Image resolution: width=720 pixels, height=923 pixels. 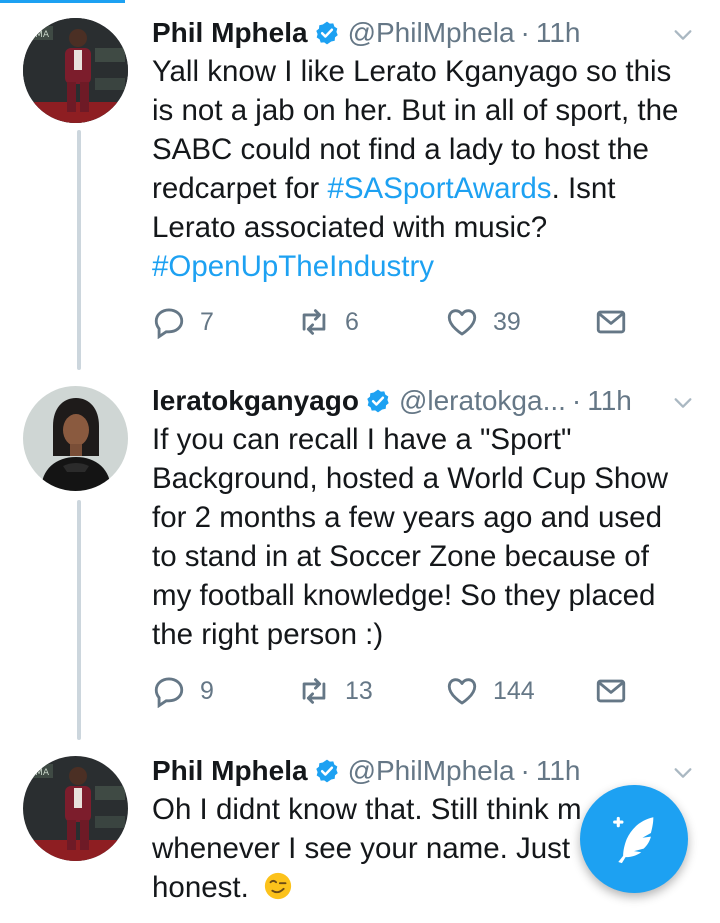 I want to click on tweet-text-segment: for 2 months a few years ago and used, so click(x=407, y=517).